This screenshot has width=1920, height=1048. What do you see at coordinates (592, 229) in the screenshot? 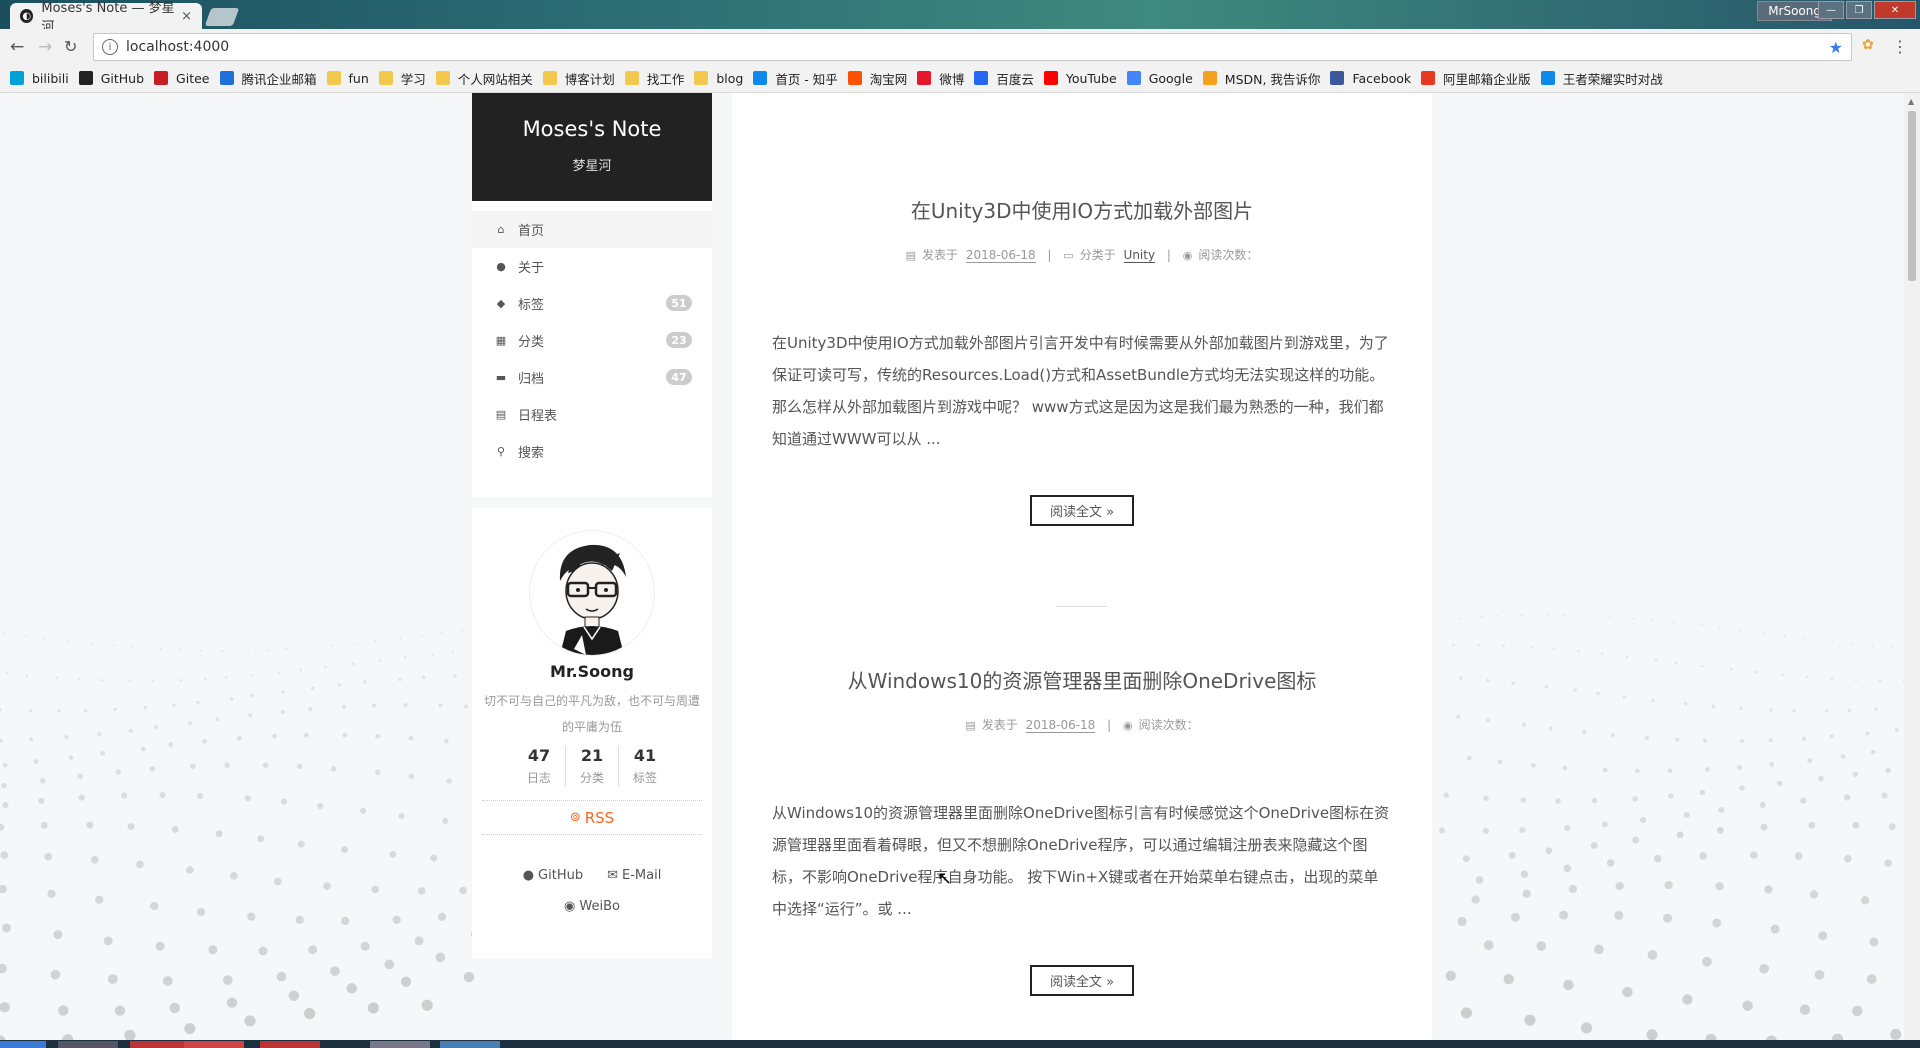
I see `sidebar-item: ⌂ 首页` at bounding box center [592, 229].